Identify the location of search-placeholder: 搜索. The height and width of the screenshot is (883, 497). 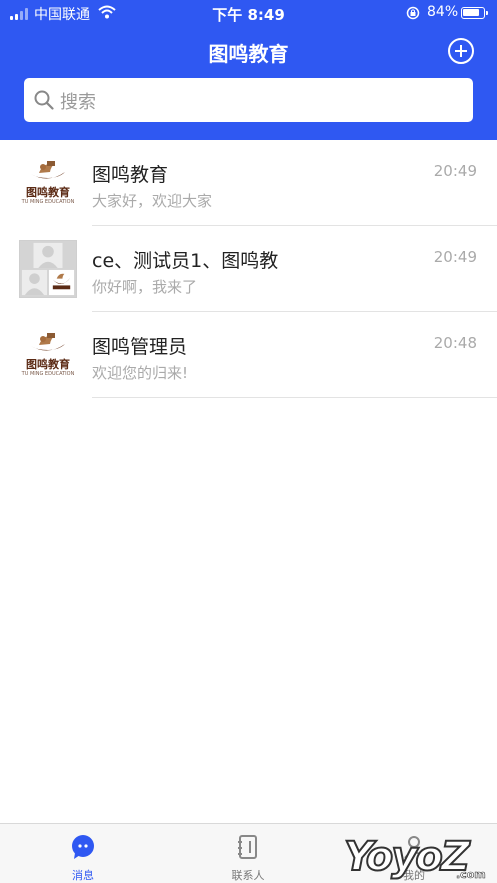
(78, 102).